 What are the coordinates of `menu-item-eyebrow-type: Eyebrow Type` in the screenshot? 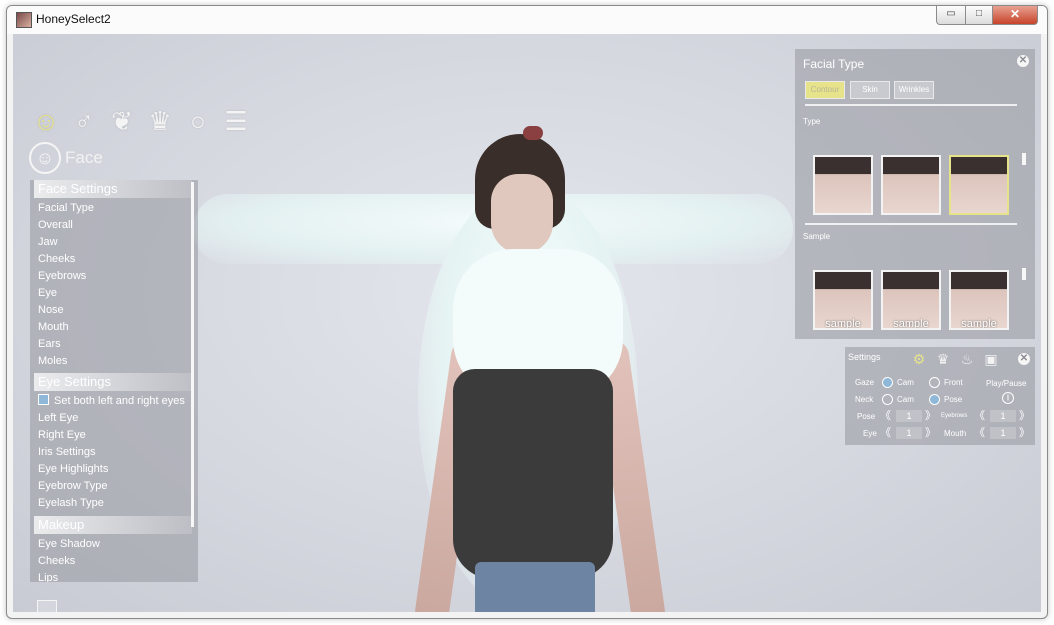 It's located at (73, 486).